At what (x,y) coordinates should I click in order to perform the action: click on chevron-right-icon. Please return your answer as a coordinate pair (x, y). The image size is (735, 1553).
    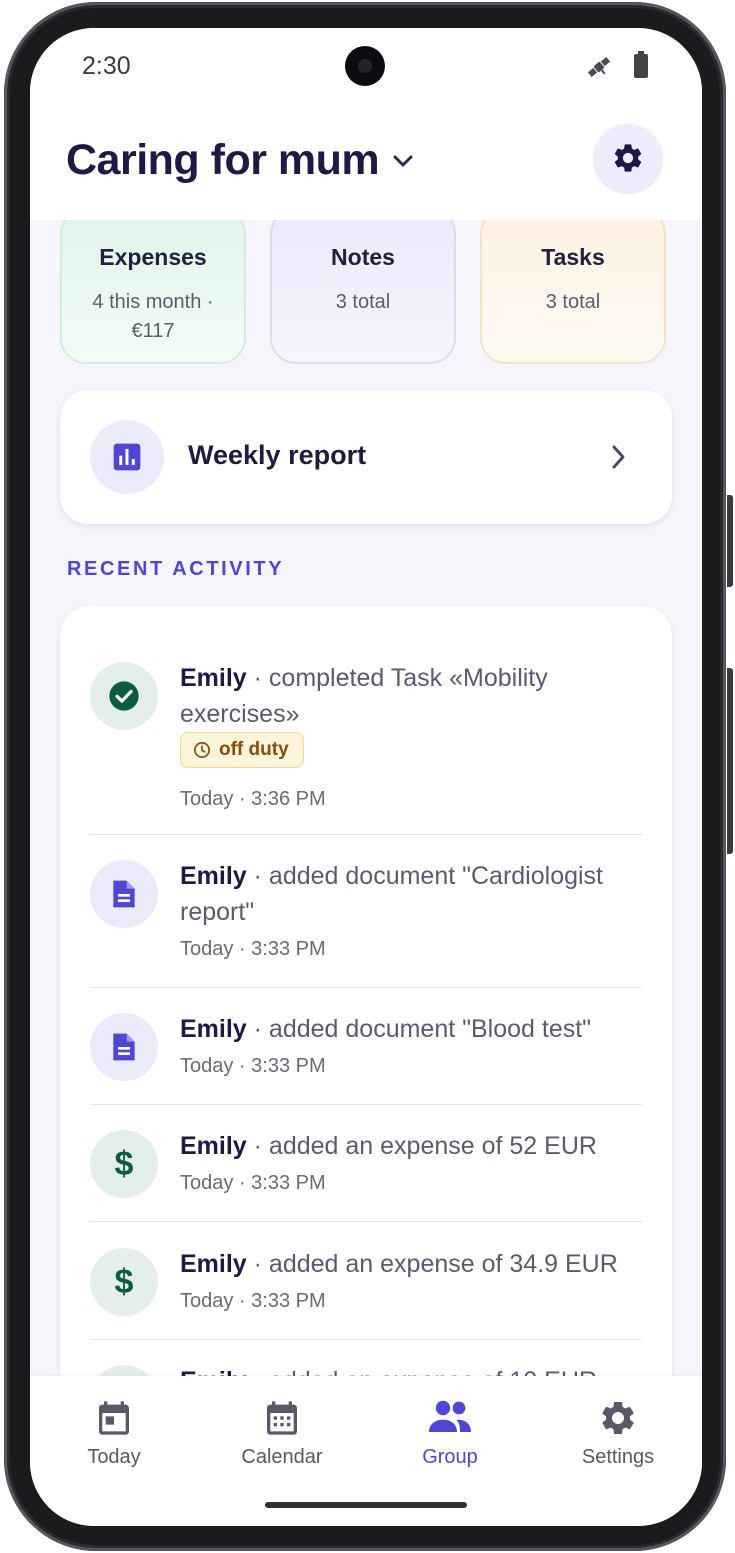
    Looking at the image, I should click on (618, 457).